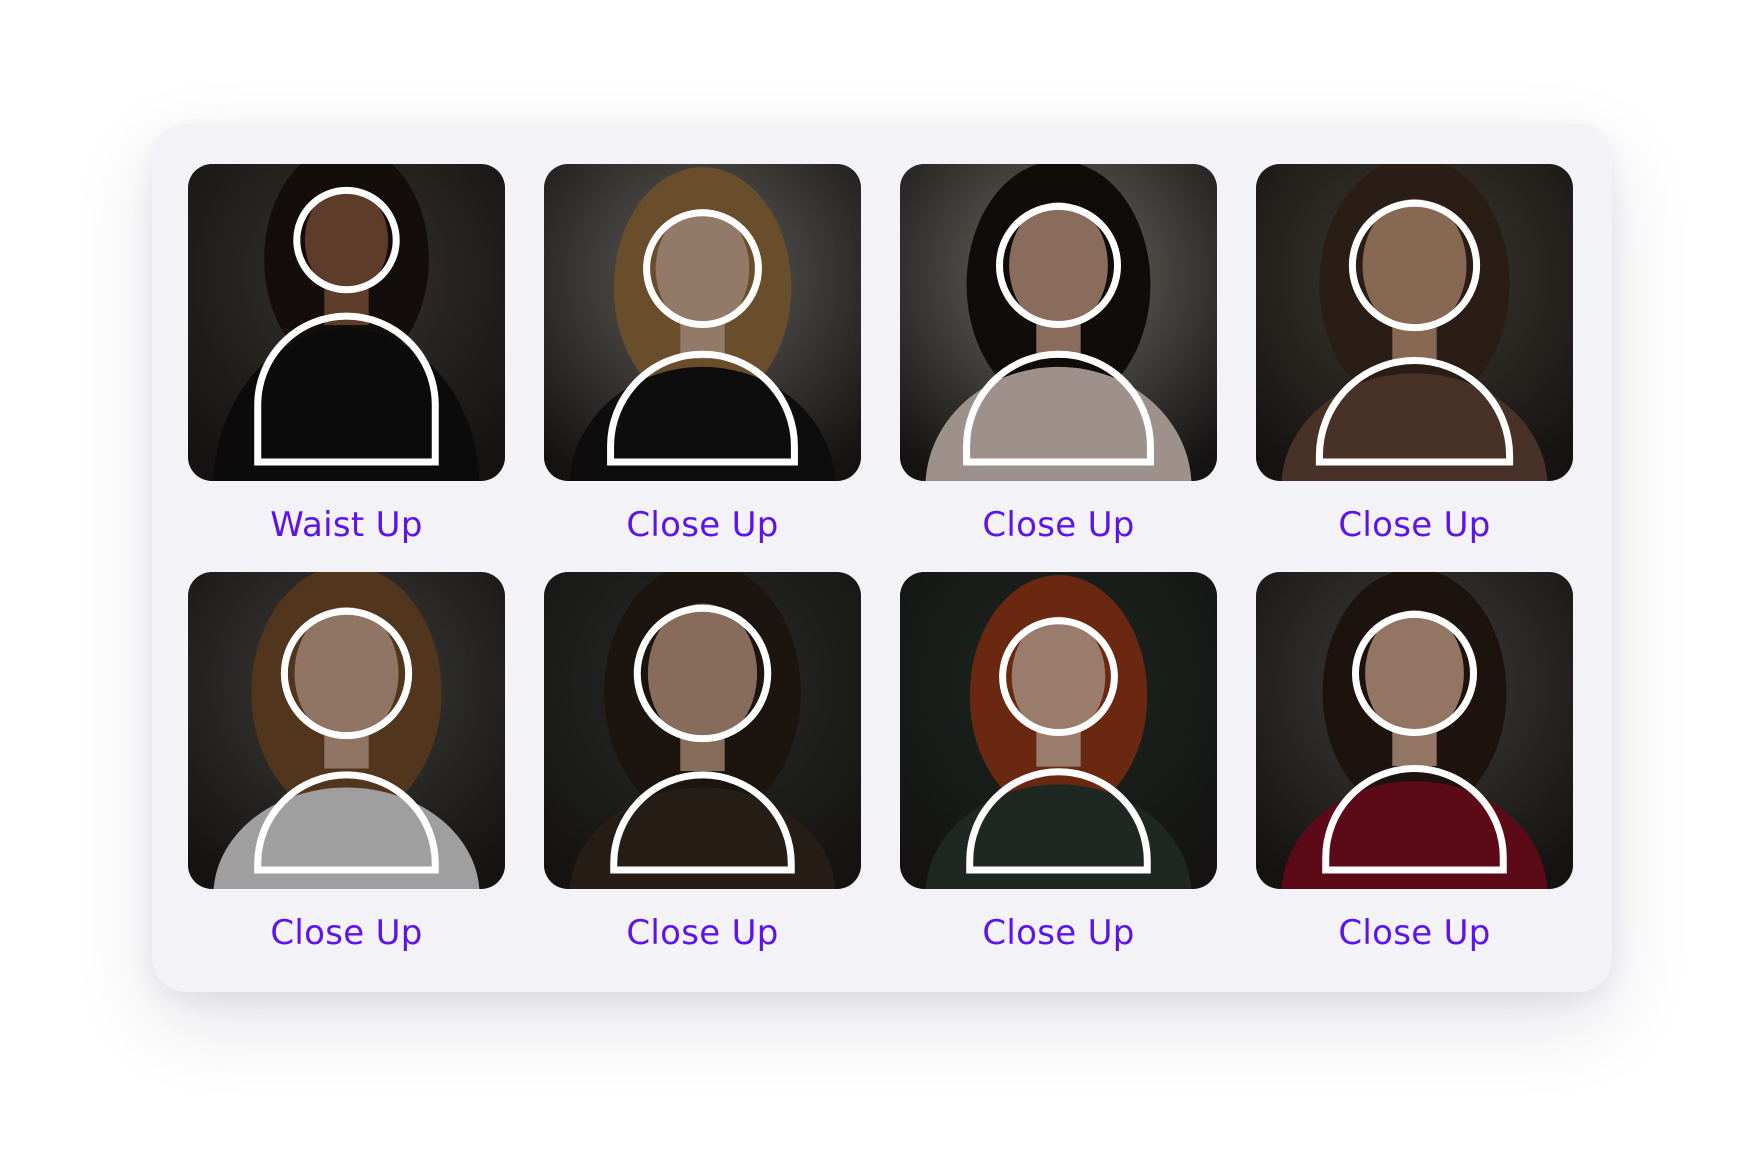 The width and height of the screenshot is (1753, 1163). What do you see at coordinates (346, 525) in the screenshot?
I see `pose-label: Waist Up` at bounding box center [346, 525].